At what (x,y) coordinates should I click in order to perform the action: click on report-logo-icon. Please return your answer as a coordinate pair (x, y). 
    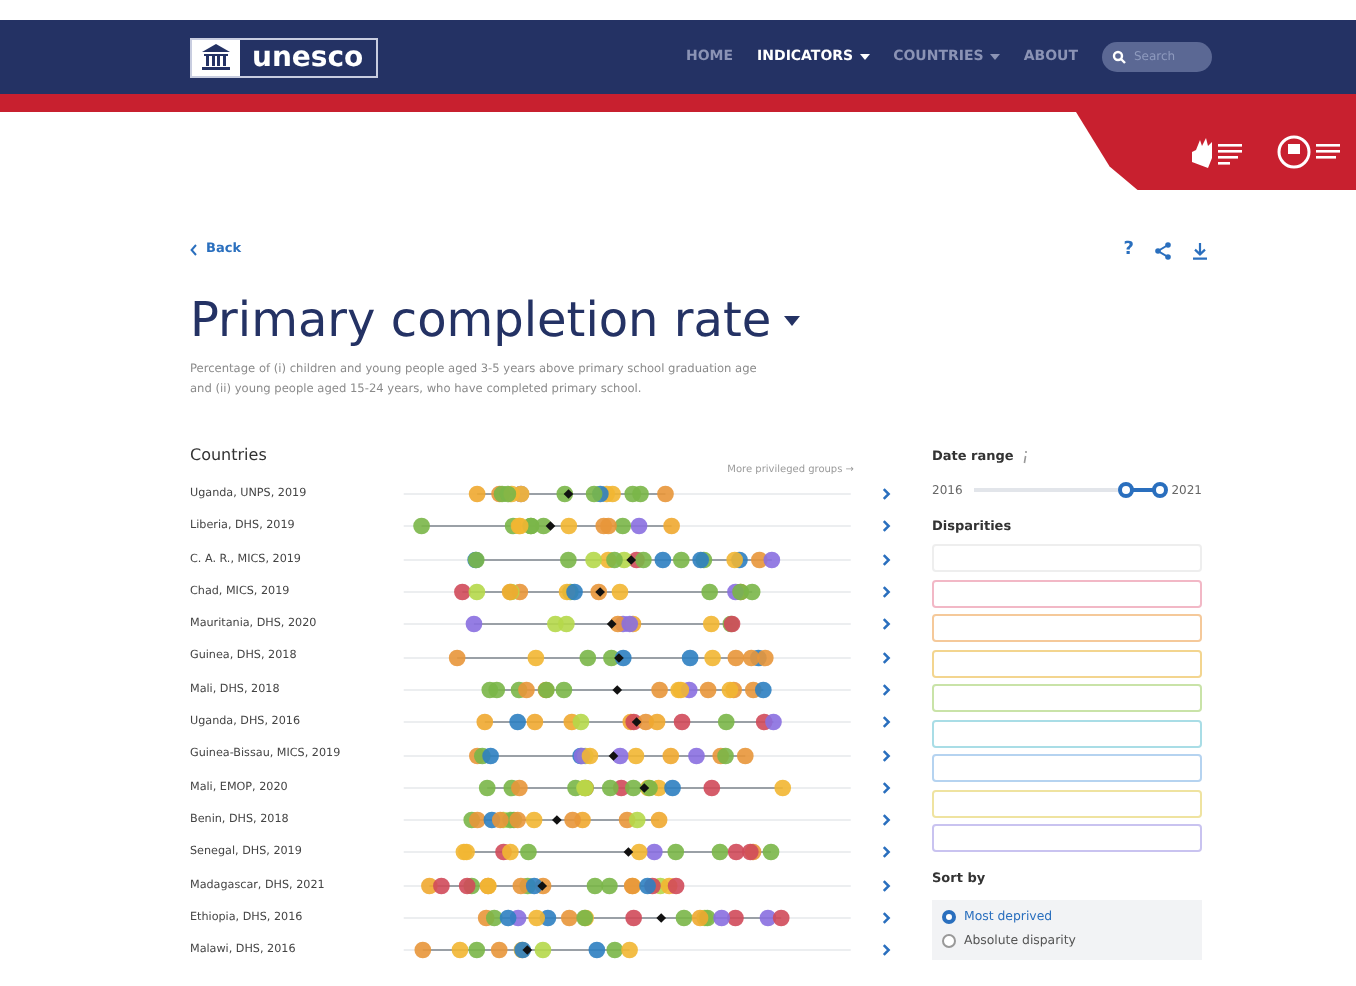
    Looking at the image, I should click on (1218, 151).